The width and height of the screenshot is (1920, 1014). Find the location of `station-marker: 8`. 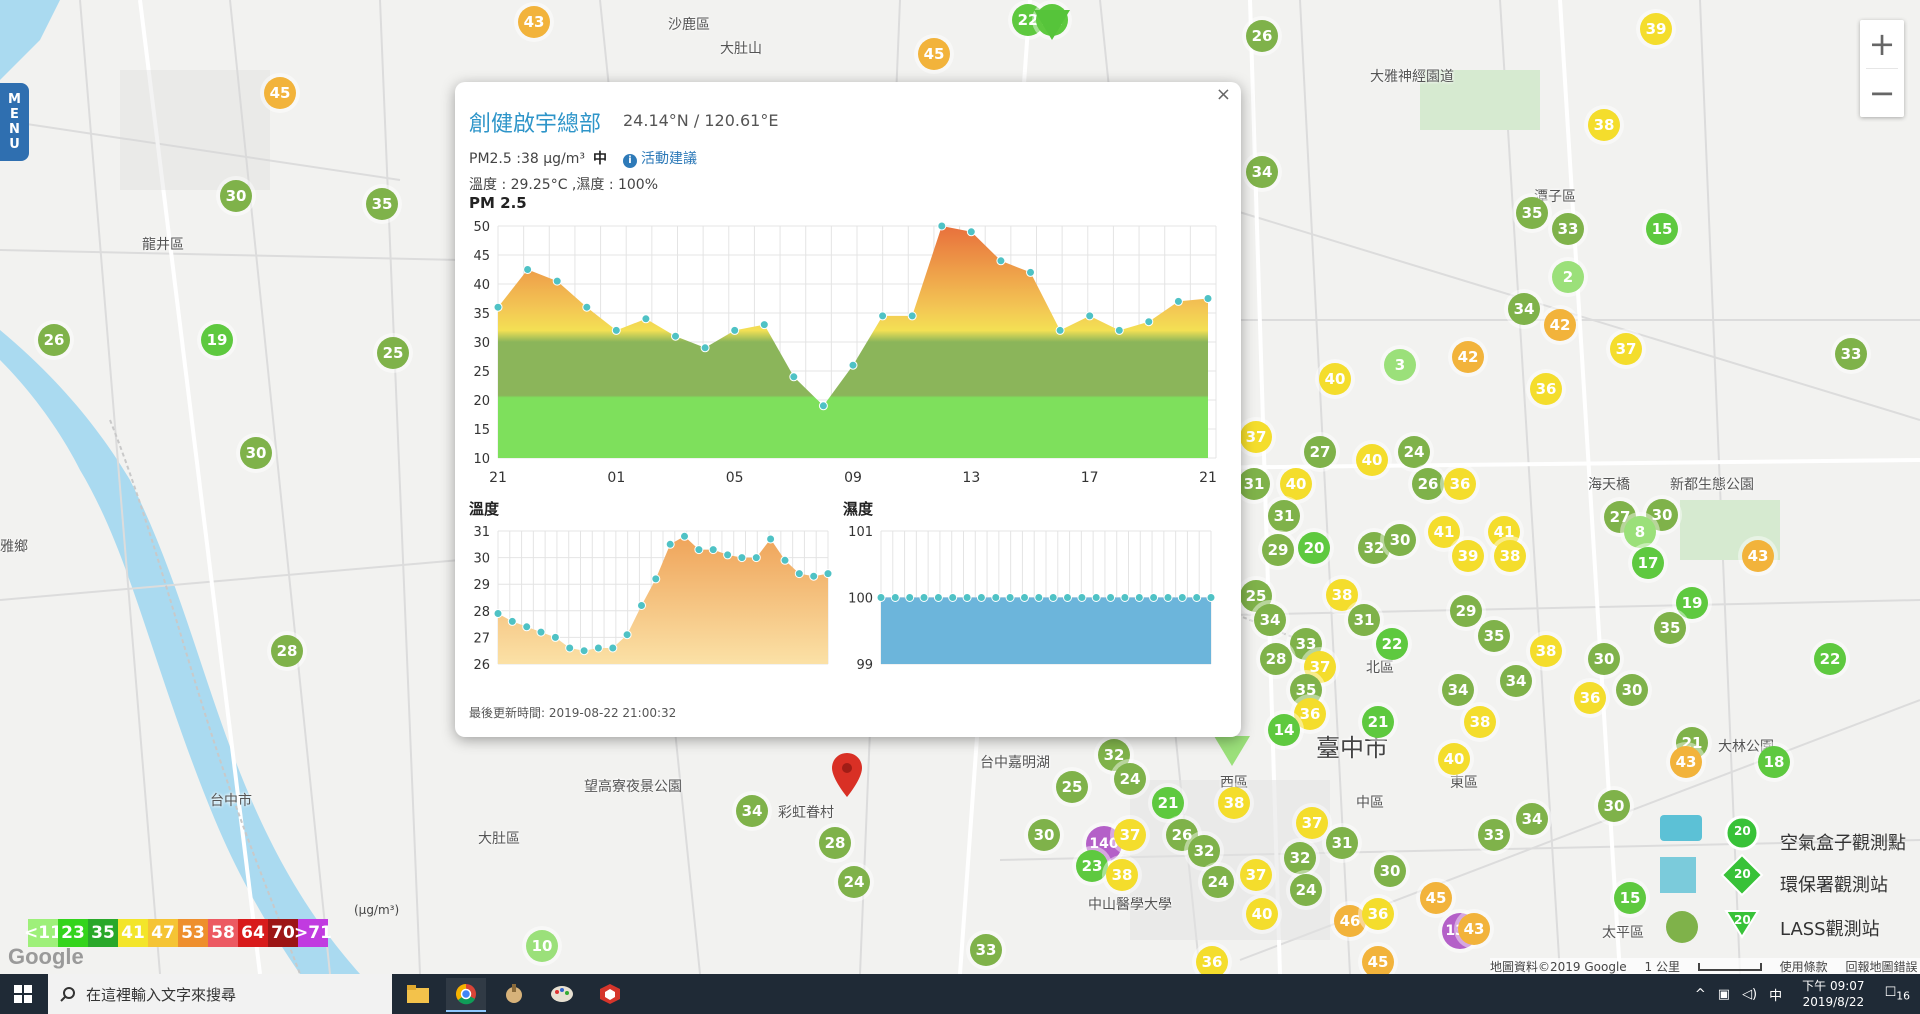

station-marker: 8 is located at coordinates (1640, 532).